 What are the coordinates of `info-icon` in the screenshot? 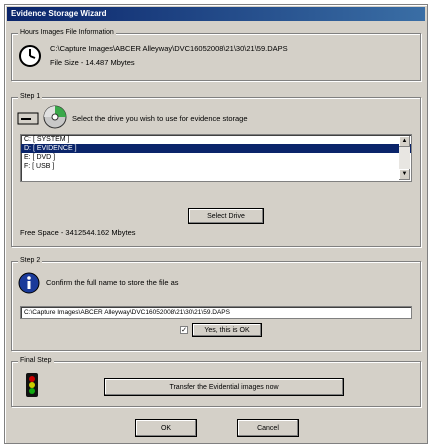 It's located at (29, 283).